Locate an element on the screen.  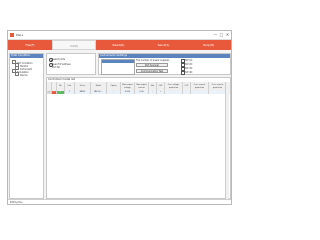
close-button: ✕ is located at coordinates (227, 34).